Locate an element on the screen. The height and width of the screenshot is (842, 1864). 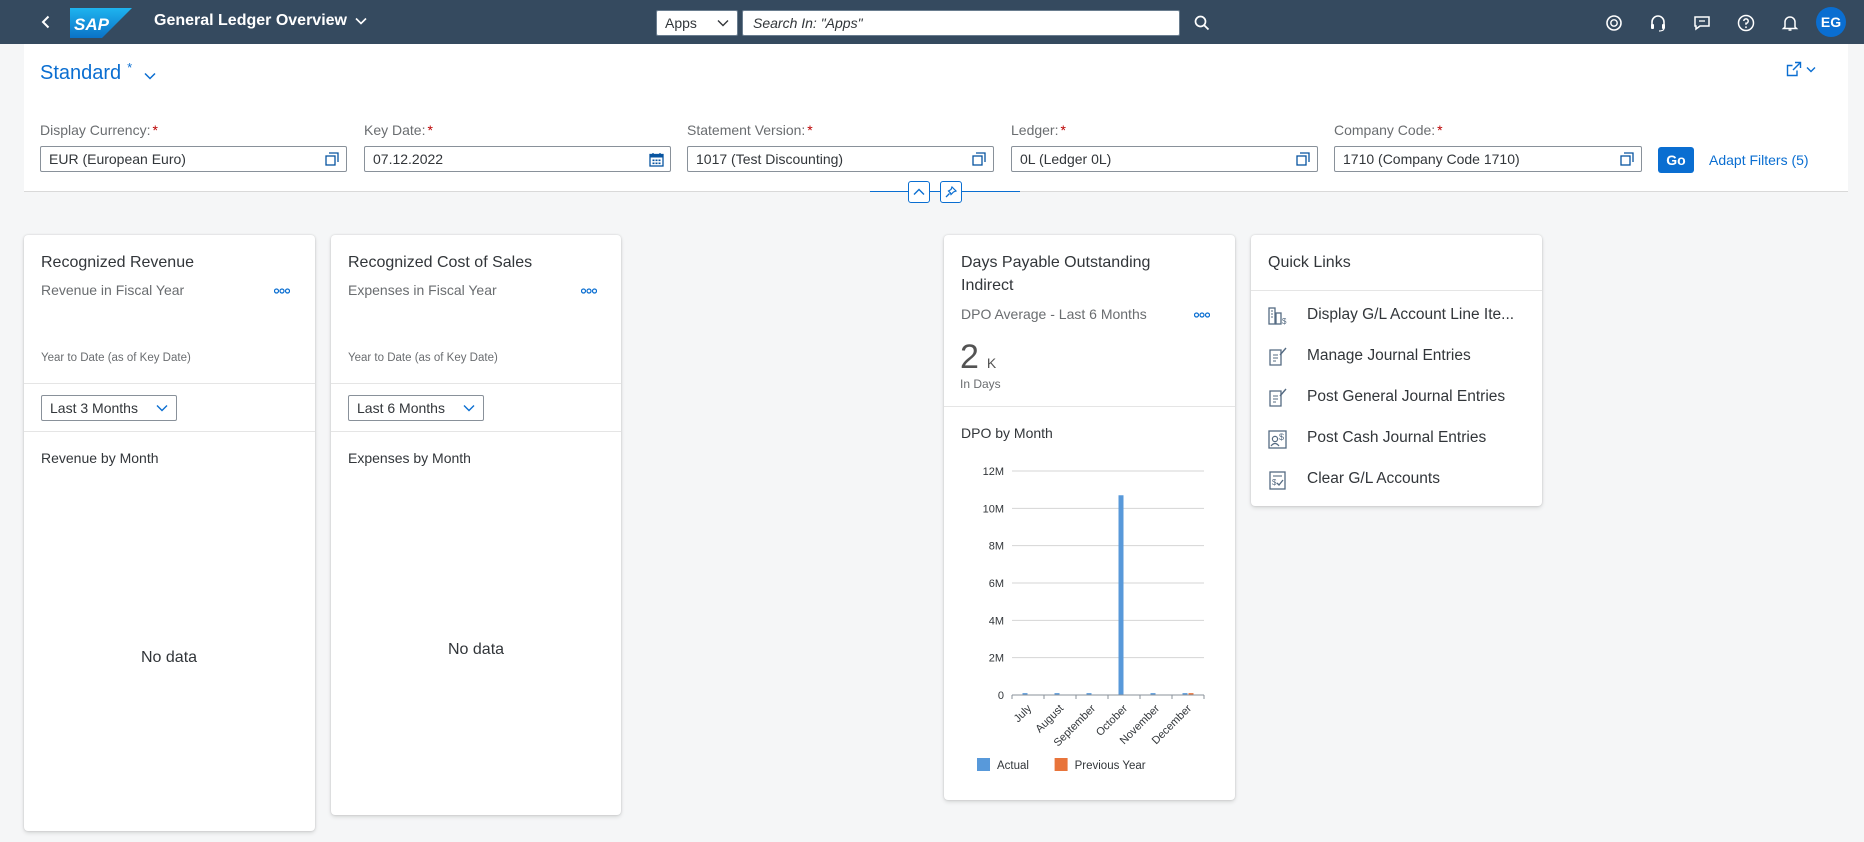
search-input: Search In: "Apps" is located at coordinates (961, 23).